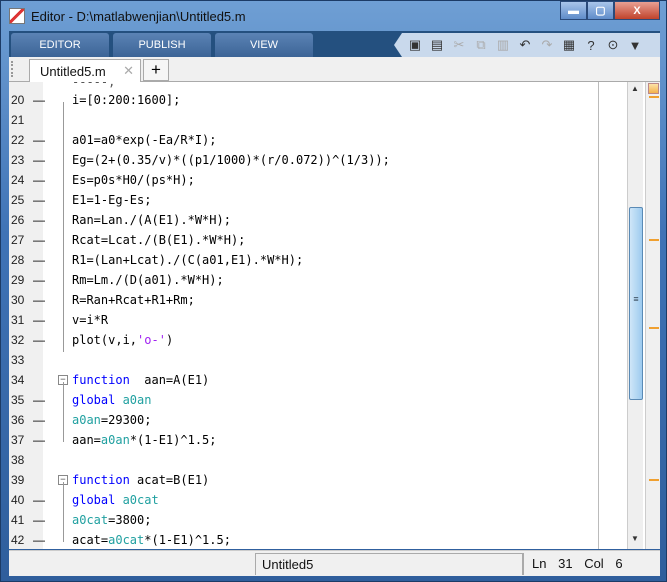 The image size is (667, 582). What do you see at coordinates (481, 45) in the screenshot?
I see `copy-icon: ⧉` at bounding box center [481, 45].